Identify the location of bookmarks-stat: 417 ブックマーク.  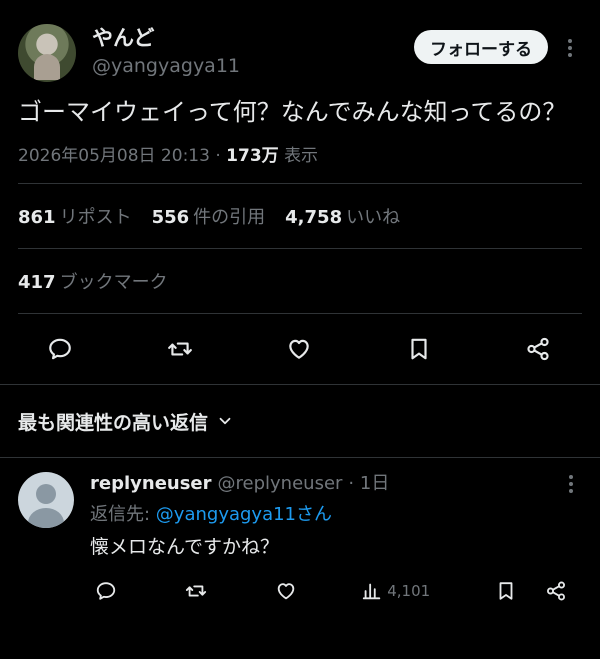
(93, 281).